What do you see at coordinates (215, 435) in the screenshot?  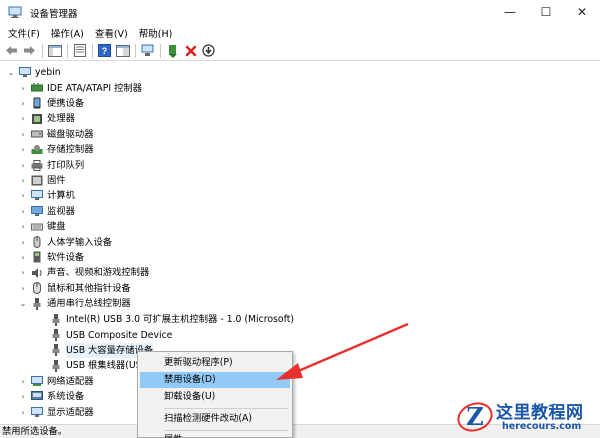 I see `context-menu-properties: 属性` at bounding box center [215, 435].